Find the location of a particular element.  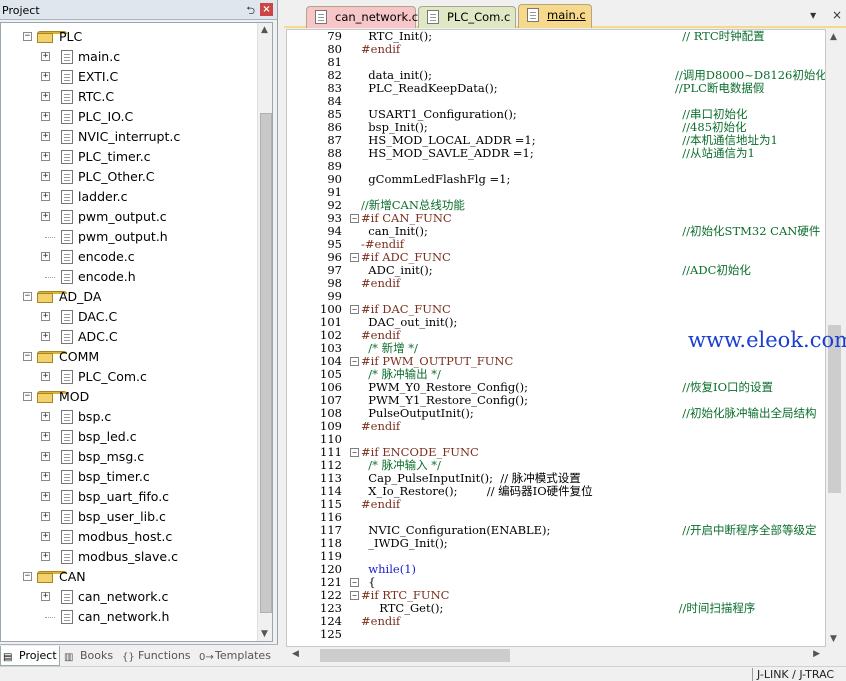

tree-file: + NVIC_interrupt.c is located at coordinates (129, 137).